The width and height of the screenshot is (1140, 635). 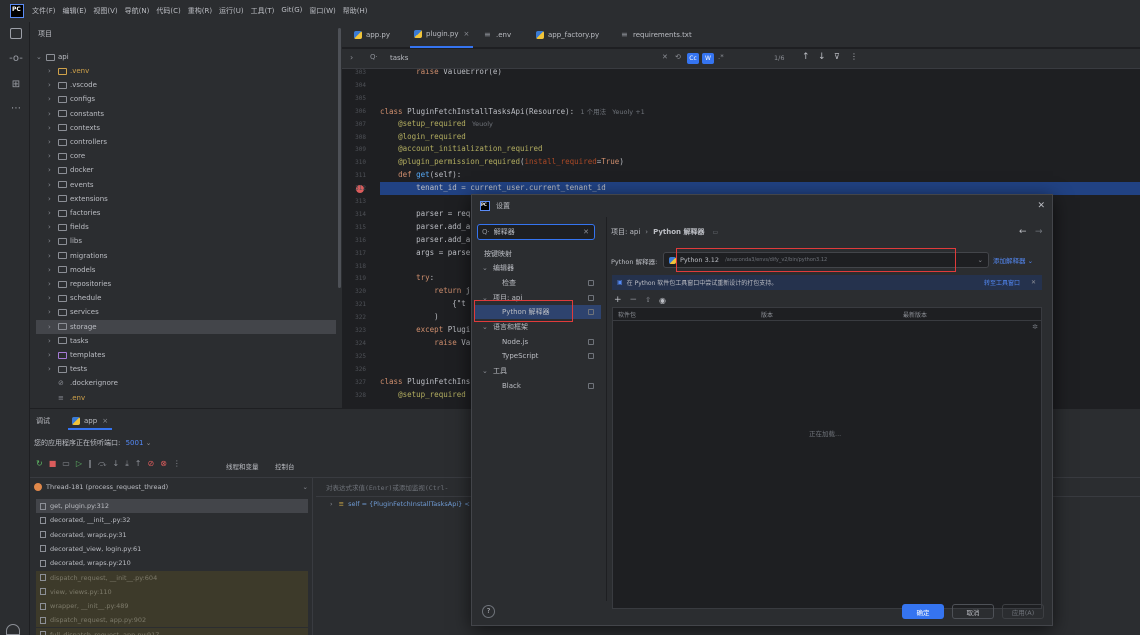 I want to click on upgrade-package-icon: ⇧, so click(x=648, y=300).